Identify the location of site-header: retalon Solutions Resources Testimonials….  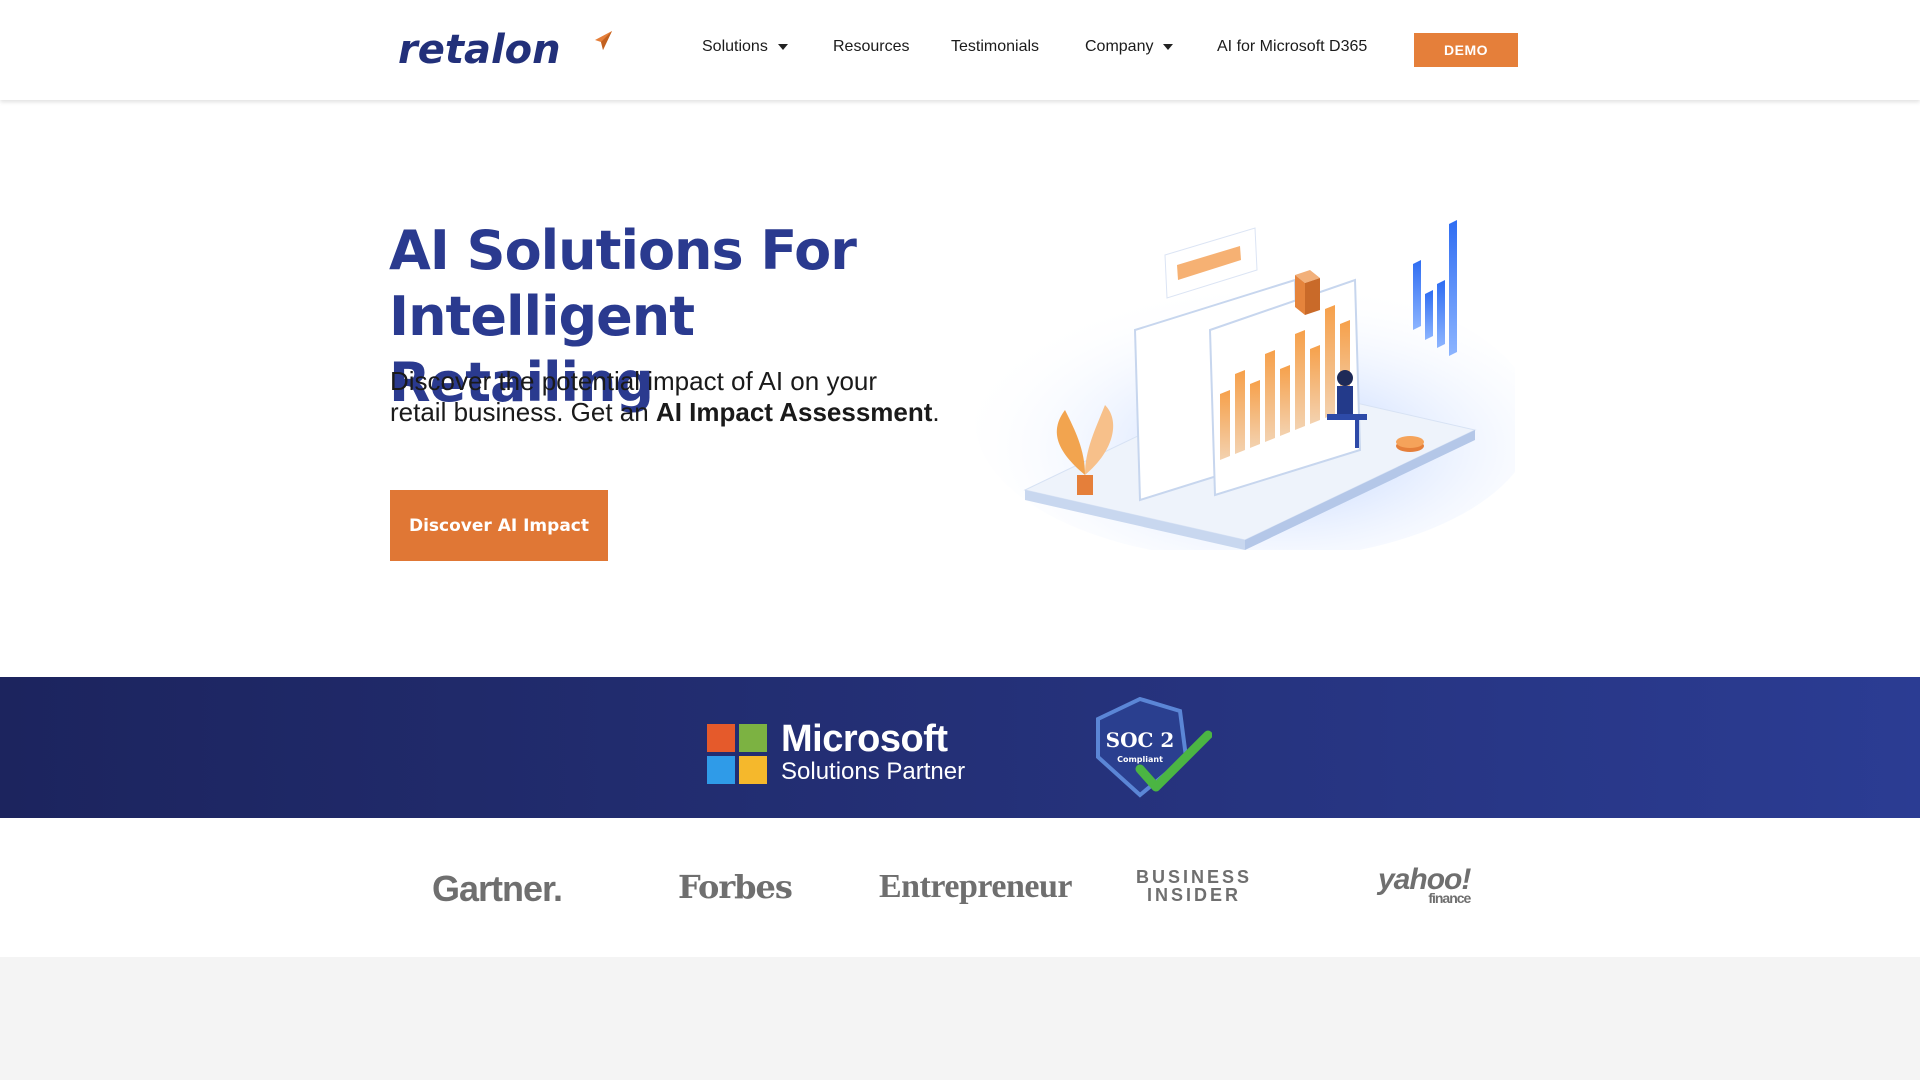
(960, 50).